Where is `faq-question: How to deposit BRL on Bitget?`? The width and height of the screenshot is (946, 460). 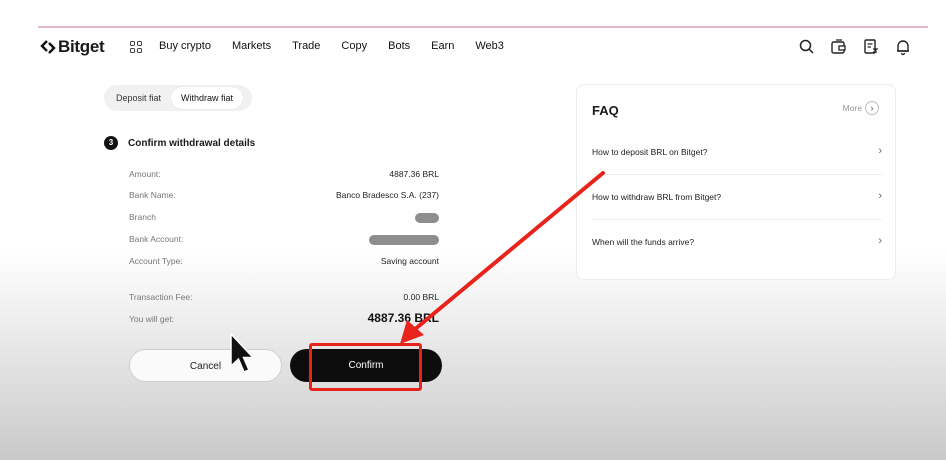 faq-question: How to deposit BRL on Bitget? is located at coordinates (650, 152).